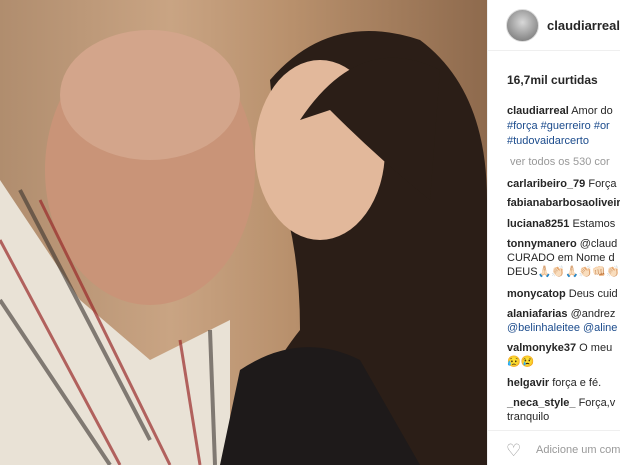 The image size is (620, 465). Describe the element at coordinates (598, 244) in the screenshot. I see `comment-text: @claud` at that location.